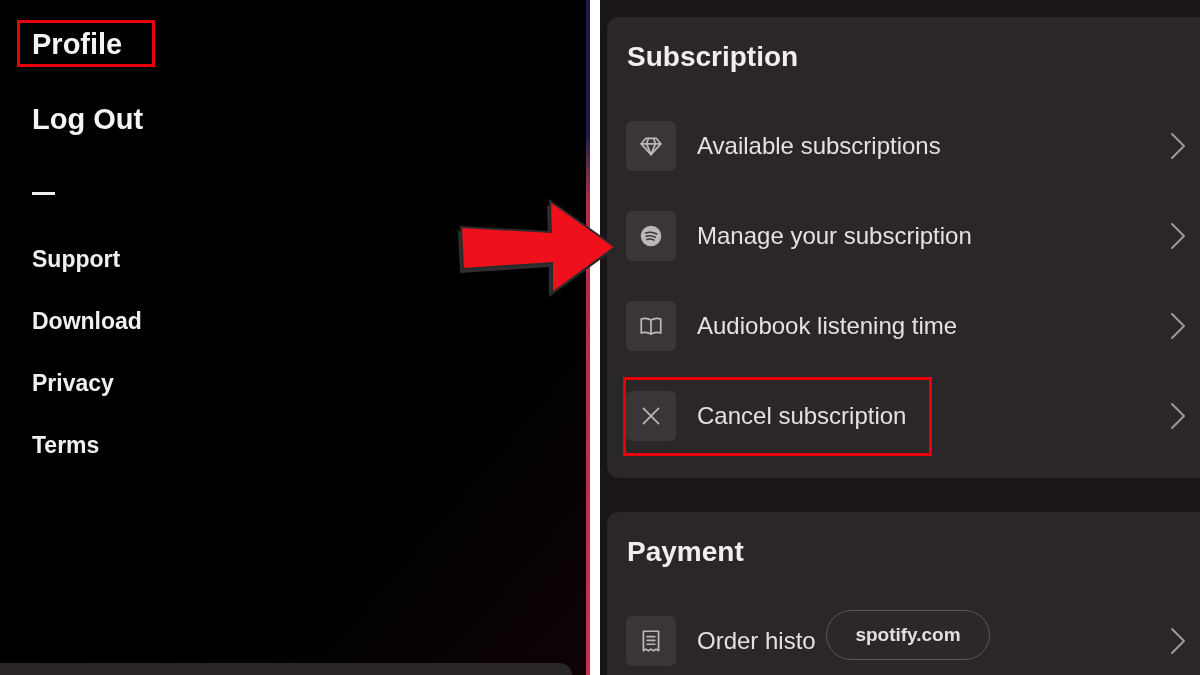 This screenshot has width=1200, height=675. What do you see at coordinates (651, 416) in the screenshot?
I see `close-tile-icon` at bounding box center [651, 416].